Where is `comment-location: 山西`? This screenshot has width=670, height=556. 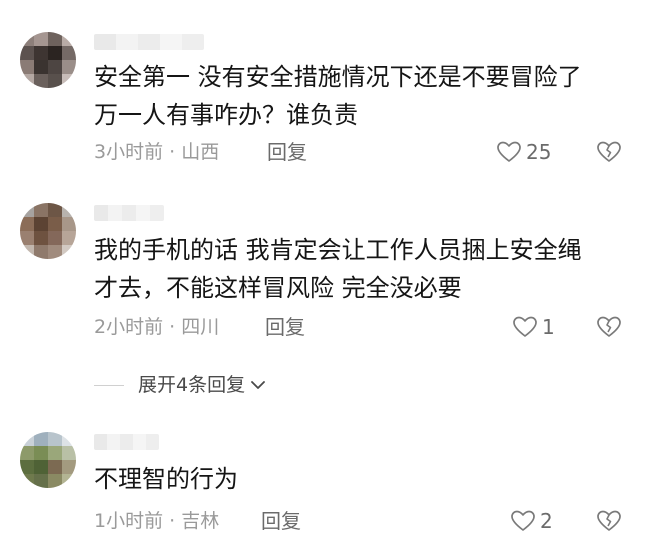 comment-location: 山西 is located at coordinates (200, 152).